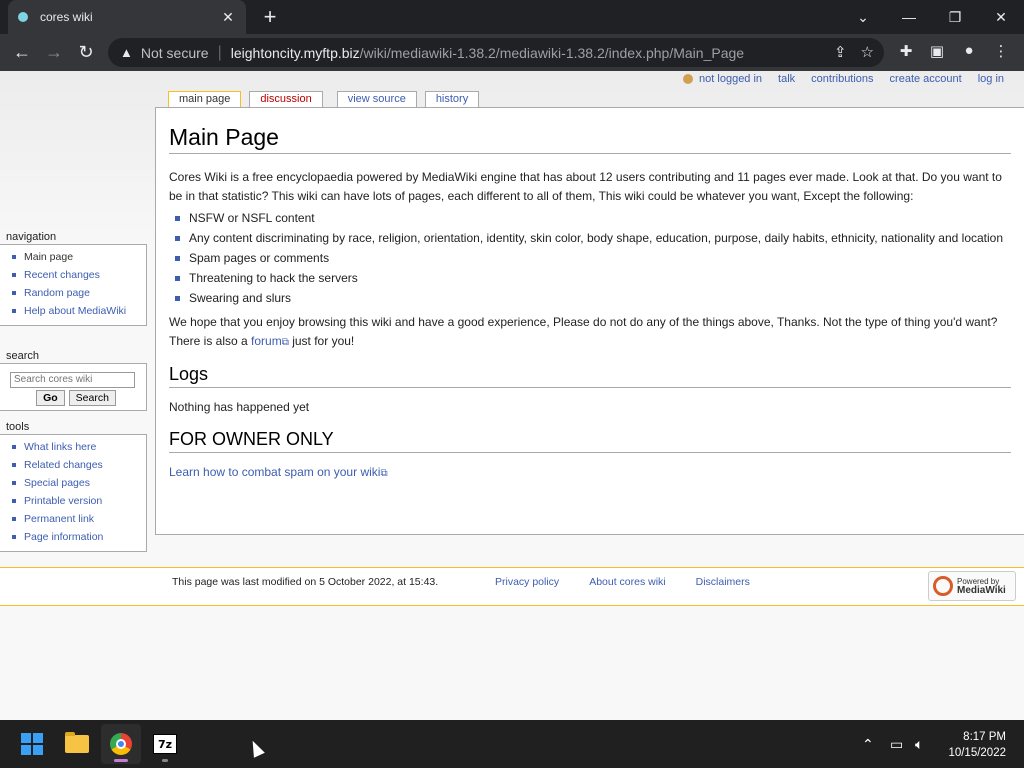 The image size is (1024, 768). I want to click on share-icon: ⇪, so click(840, 52).